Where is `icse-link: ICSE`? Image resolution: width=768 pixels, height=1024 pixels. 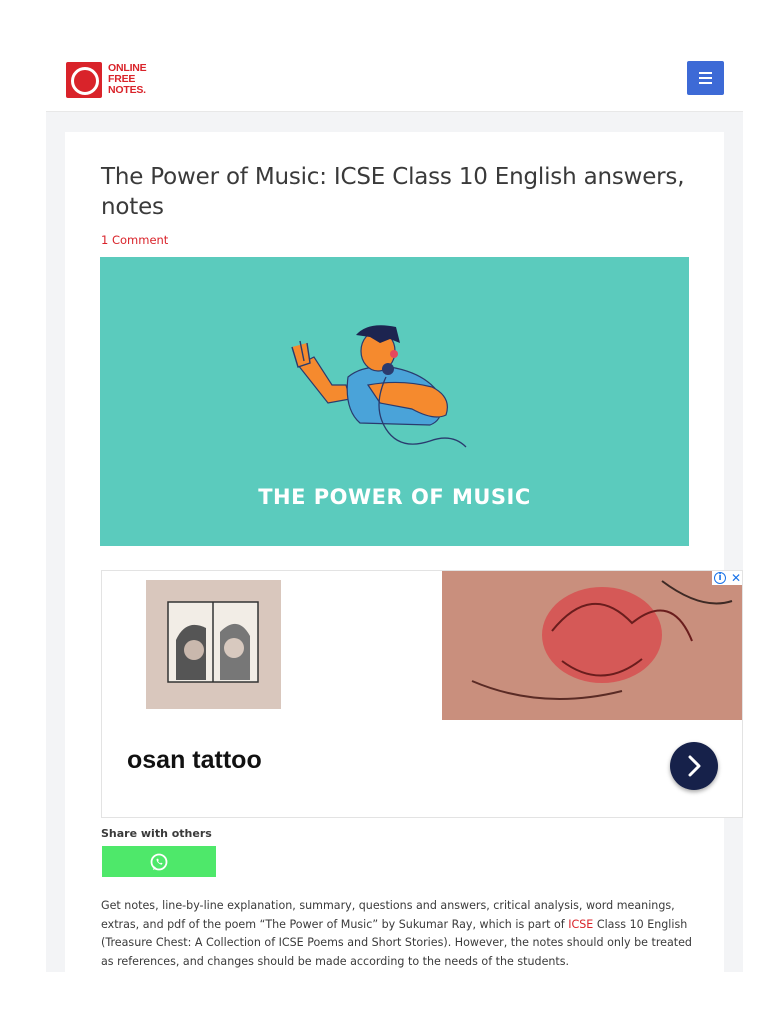
icse-link: ICSE is located at coordinates (580, 924).